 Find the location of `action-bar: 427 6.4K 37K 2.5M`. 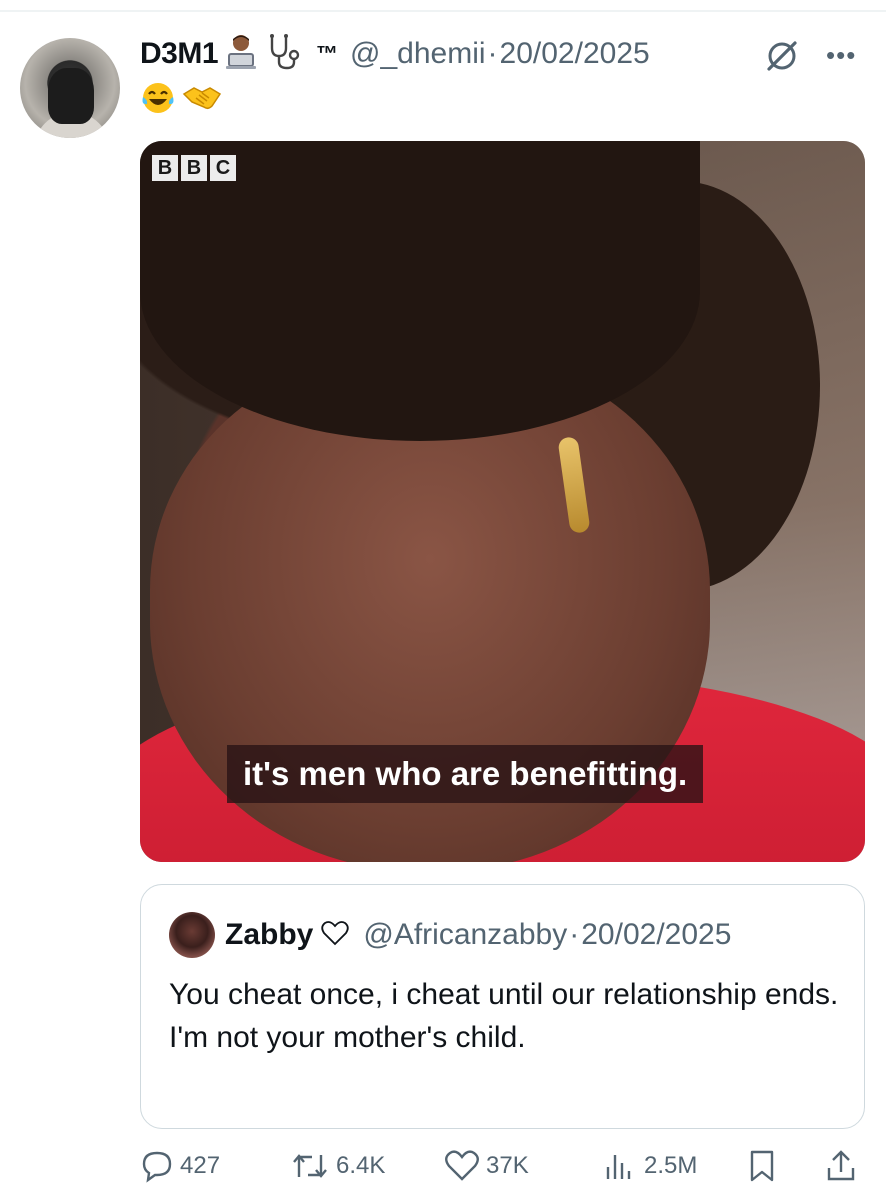

action-bar: 427 6.4K 37K 2.5M is located at coordinates (502, 1166).